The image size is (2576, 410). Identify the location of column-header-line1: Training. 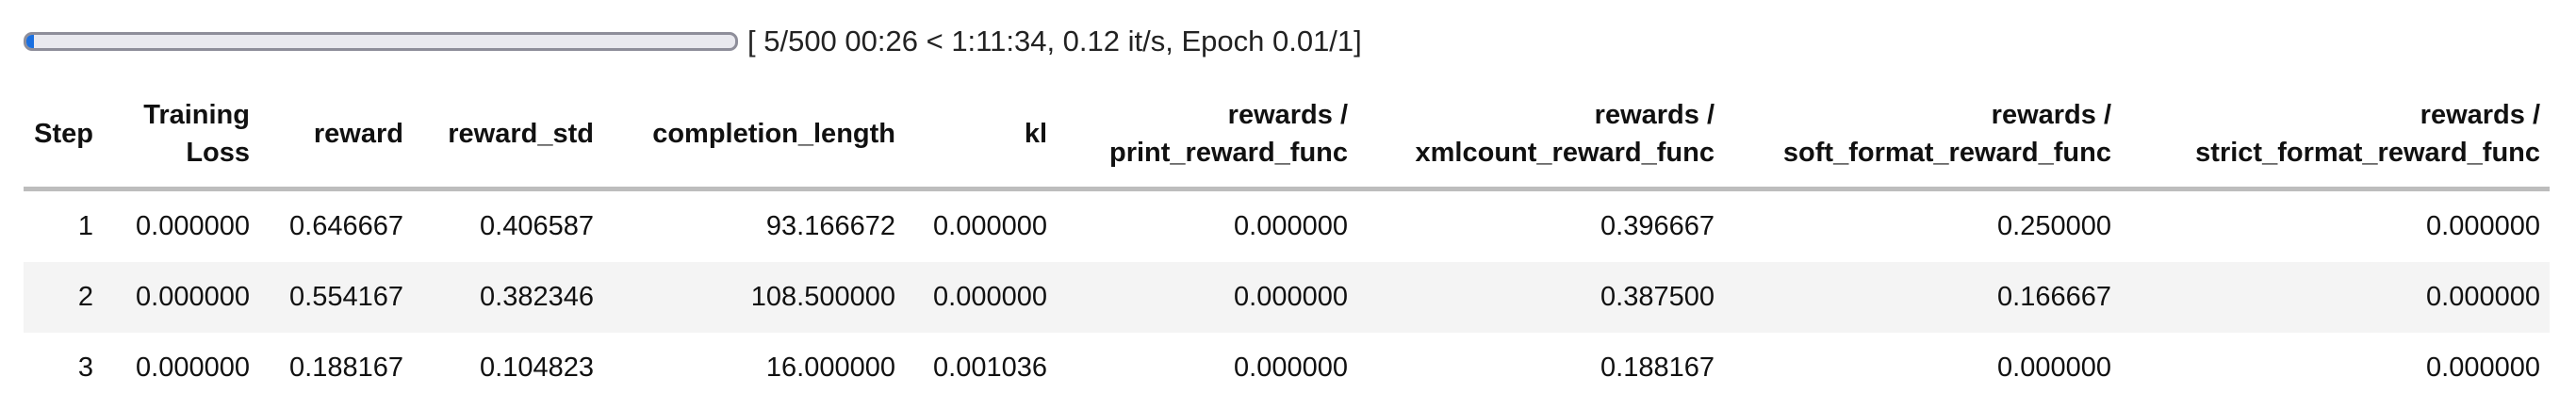
(196, 115).